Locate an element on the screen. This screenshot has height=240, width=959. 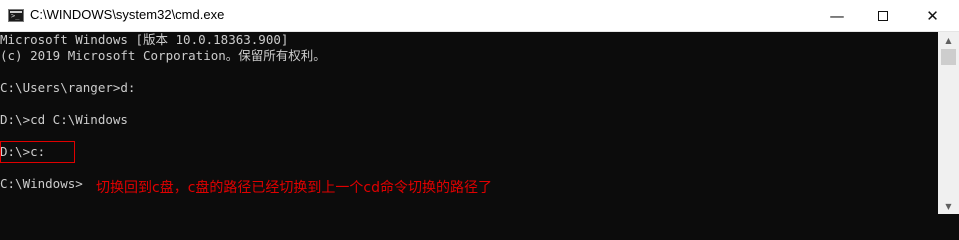
cmd-icon is located at coordinates (16, 15).